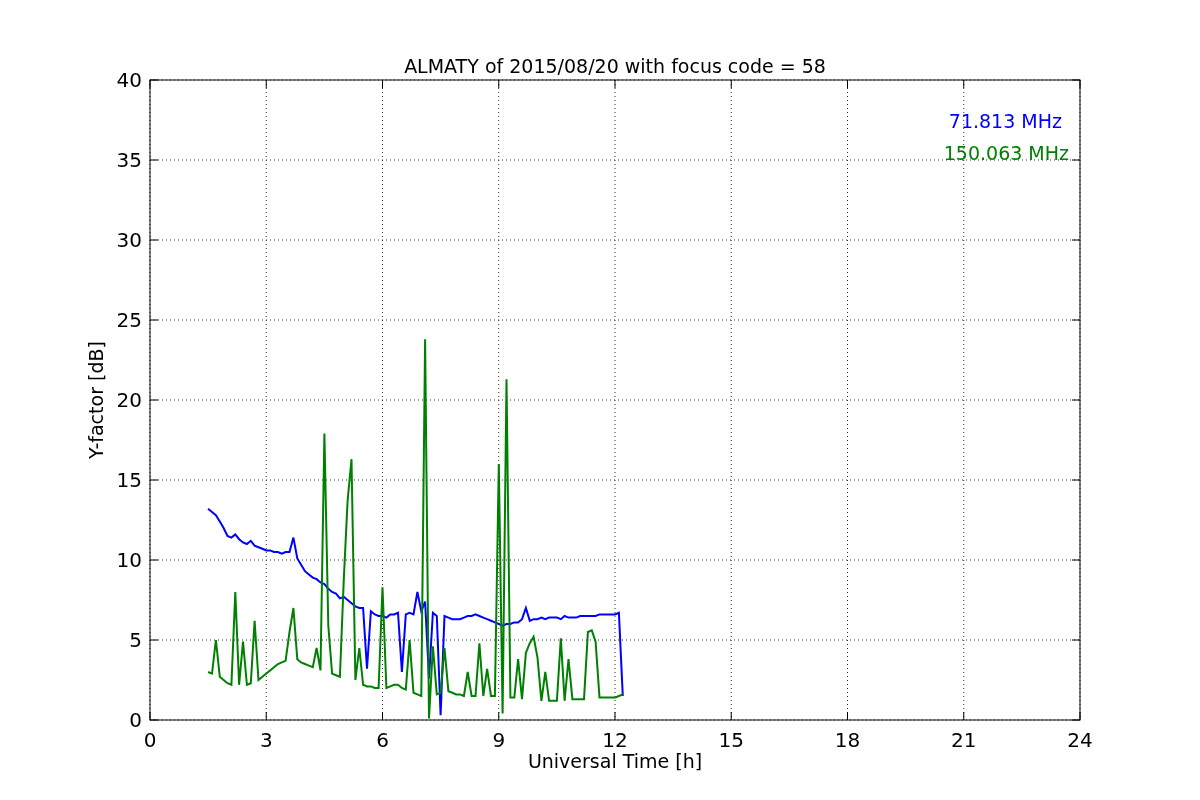 The image size is (1200, 800). Describe the element at coordinates (1006, 153) in the screenshot. I see `series-label: 150.063 MHz` at that location.